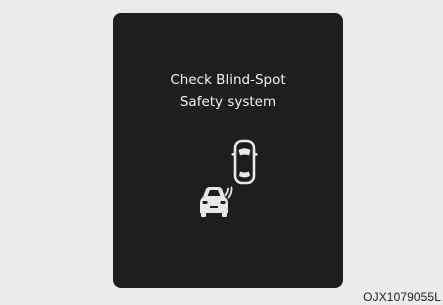  What do you see at coordinates (229, 178) in the screenshot?
I see `blind-spot-vehicles-icon` at bounding box center [229, 178].